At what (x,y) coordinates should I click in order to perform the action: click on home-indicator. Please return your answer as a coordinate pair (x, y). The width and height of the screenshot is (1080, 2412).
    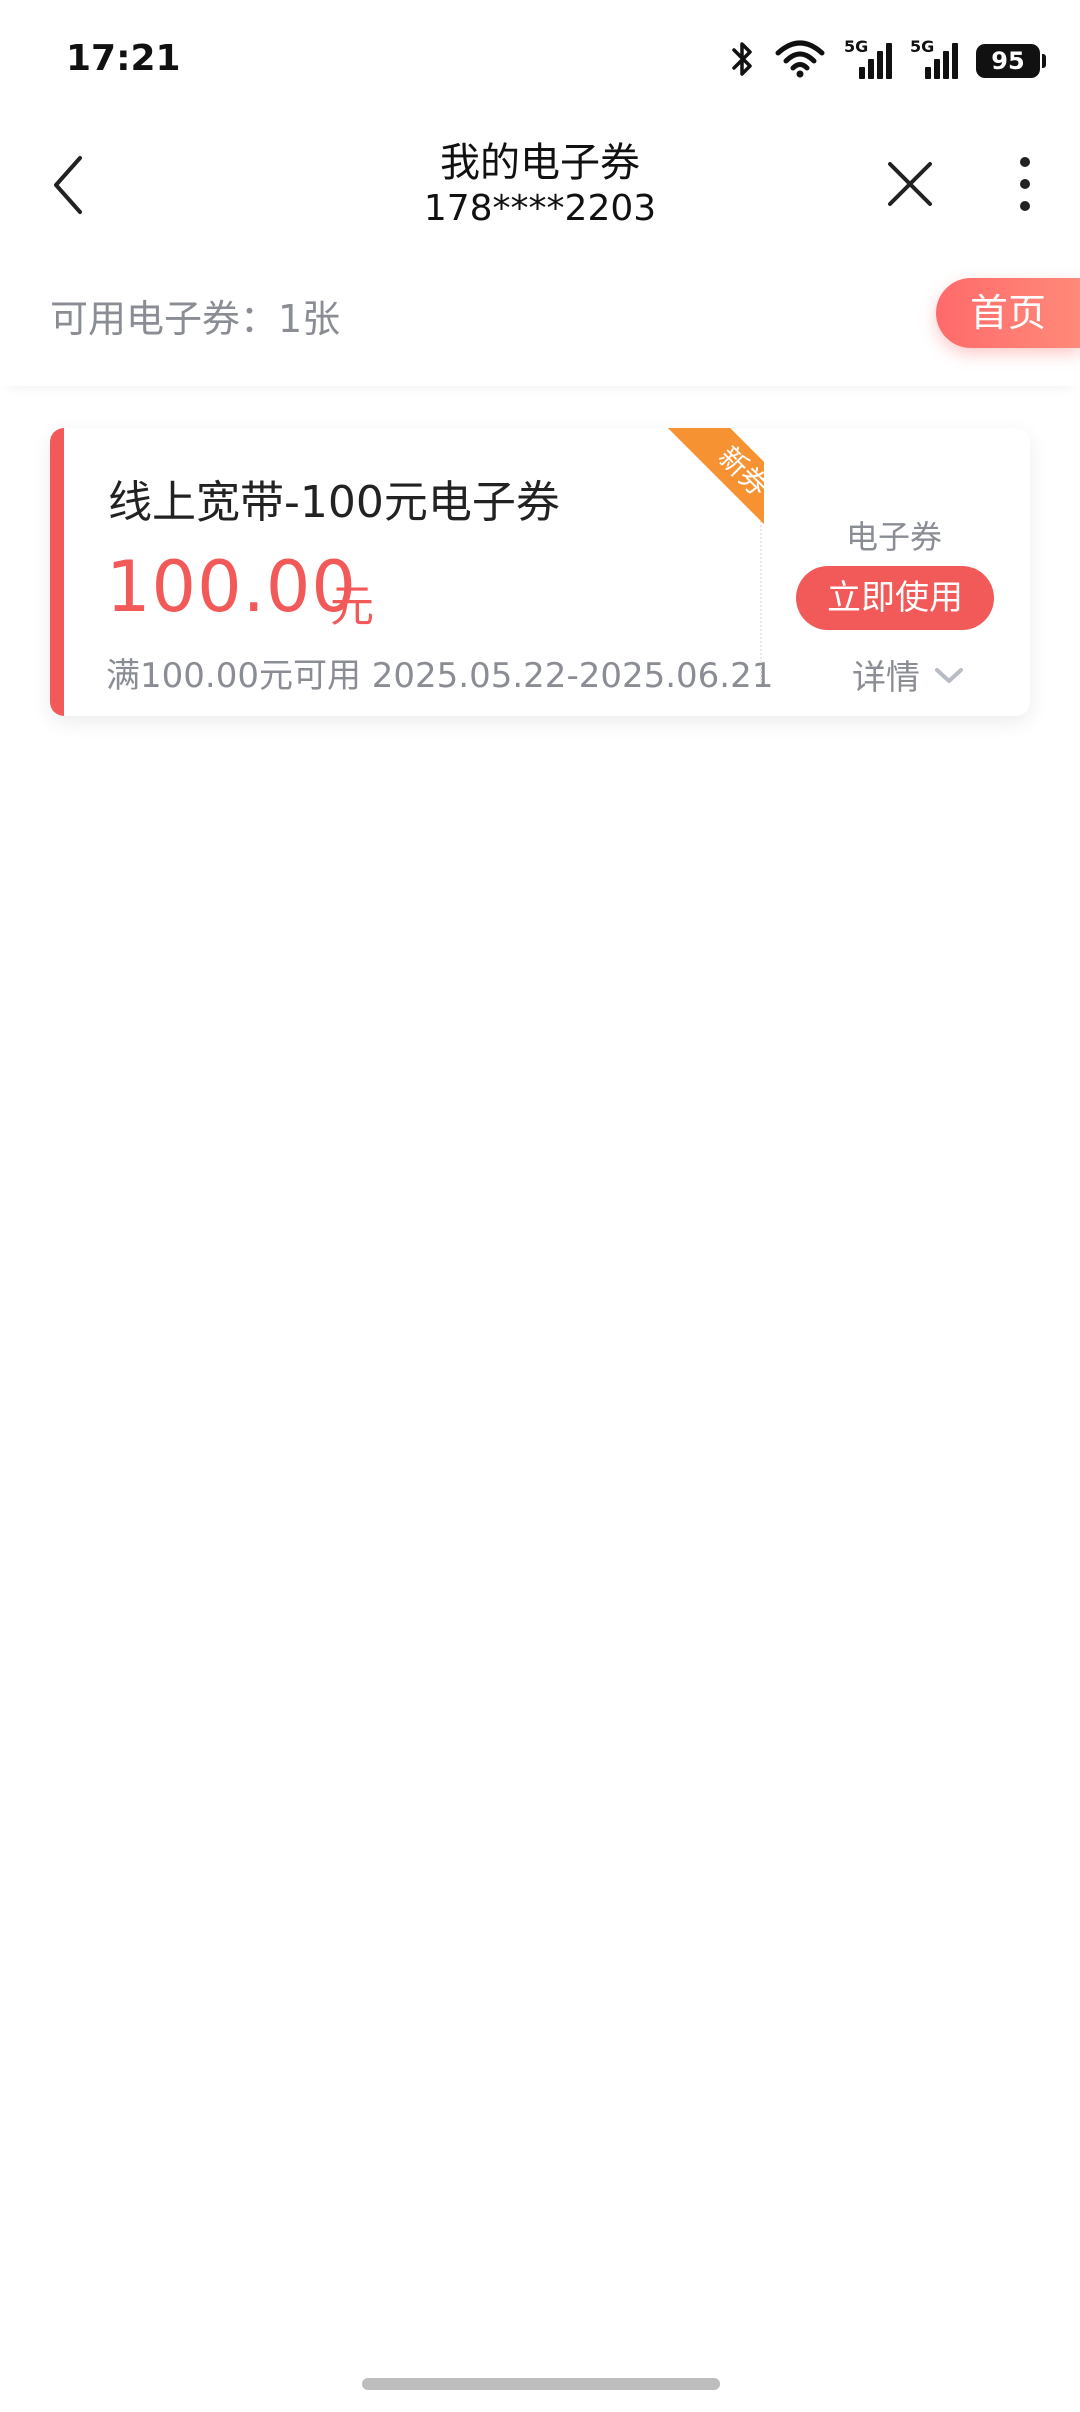
    Looking at the image, I should click on (541, 2384).